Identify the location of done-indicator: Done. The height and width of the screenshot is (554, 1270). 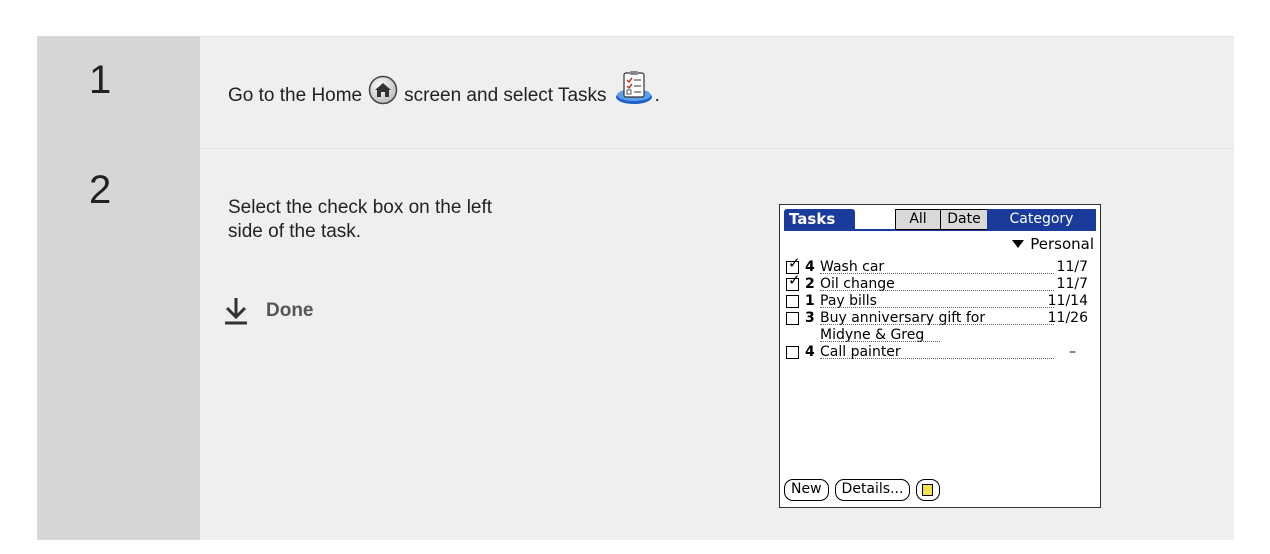
(269, 311).